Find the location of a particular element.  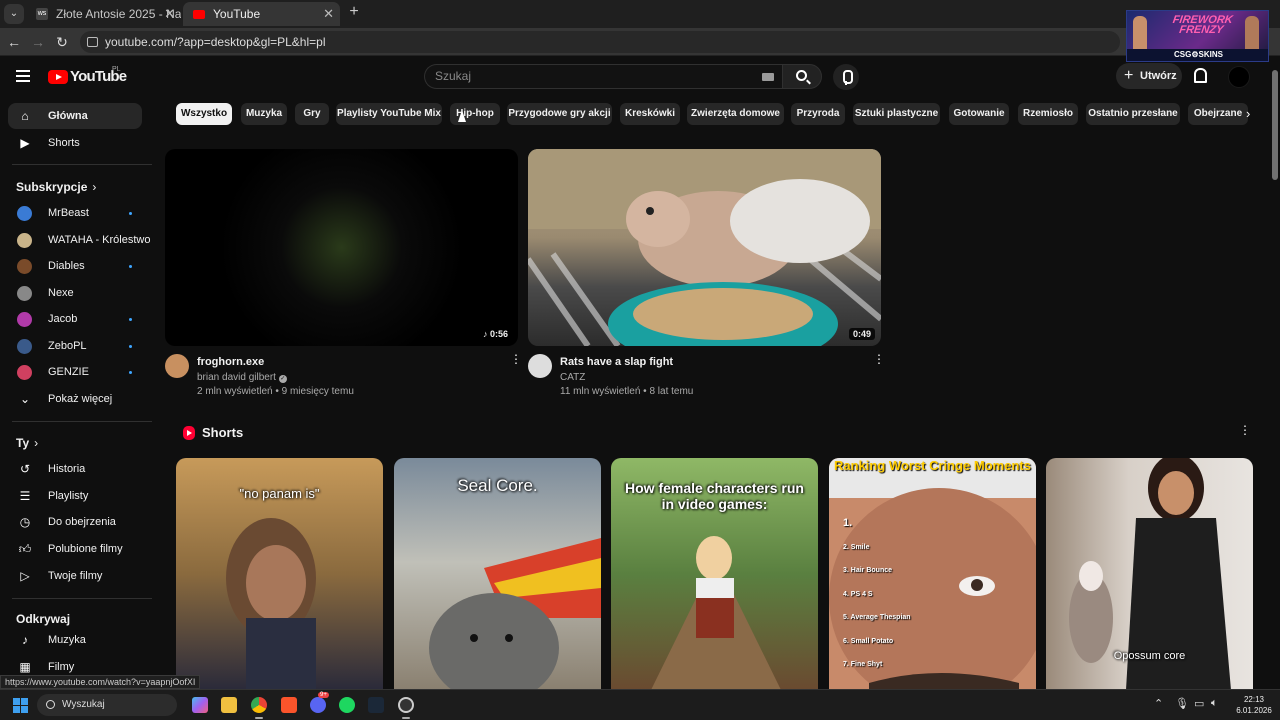

sidebar-item-playlists: ☰ Playlisty is located at coordinates (75, 496).